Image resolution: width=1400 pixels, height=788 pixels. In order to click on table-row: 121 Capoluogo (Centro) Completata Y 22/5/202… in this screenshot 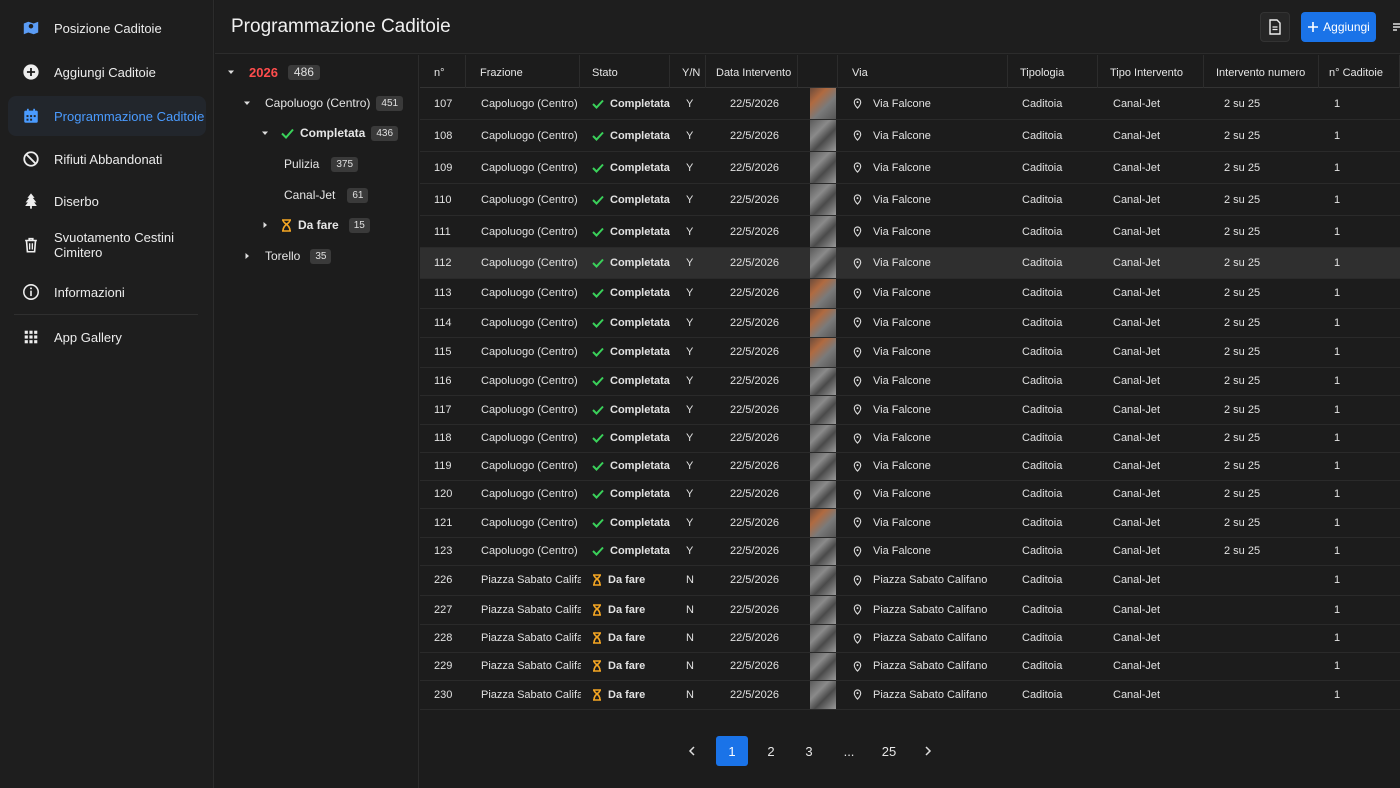, I will do `click(910, 523)`.